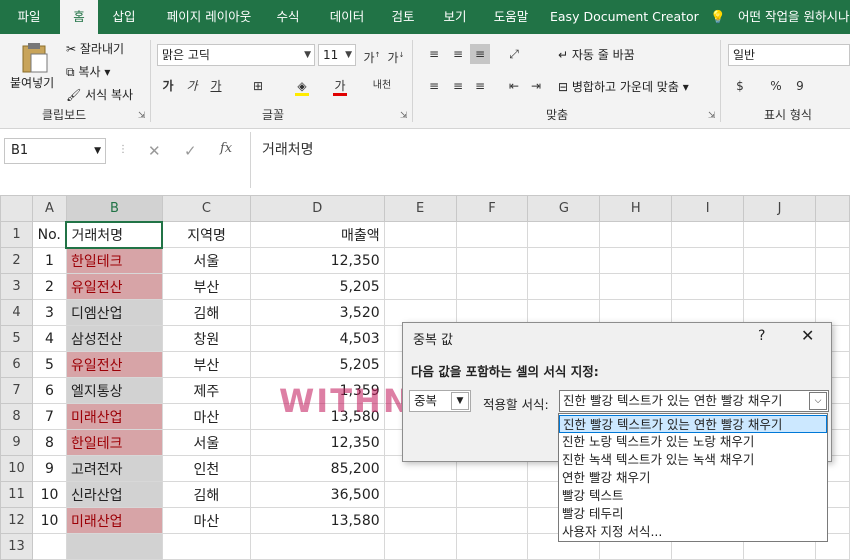 The image size is (850, 560). I want to click on comma-button: 9, so click(800, 86).